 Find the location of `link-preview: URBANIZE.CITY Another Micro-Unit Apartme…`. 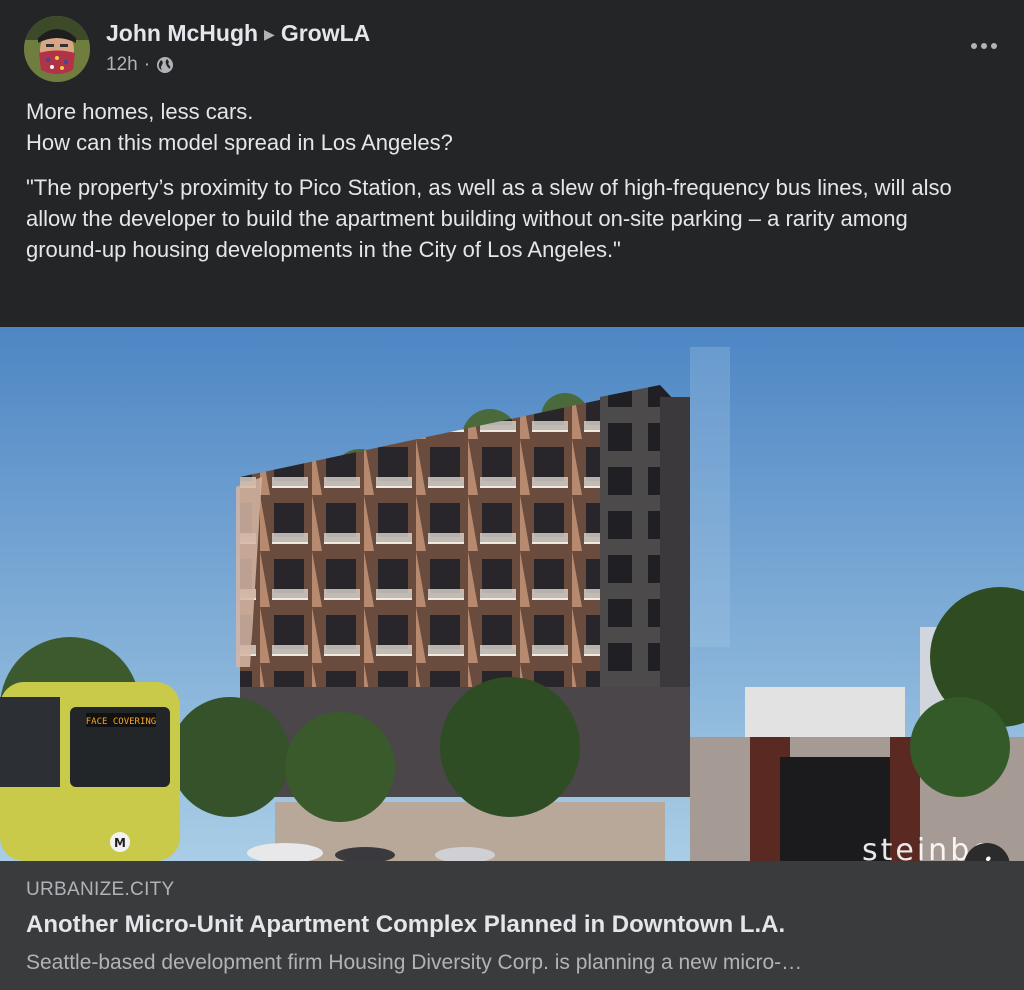

link-preview: URBANIZE.CITY Another Micro-Unit Apartme… is located at coordinates (512, 925).